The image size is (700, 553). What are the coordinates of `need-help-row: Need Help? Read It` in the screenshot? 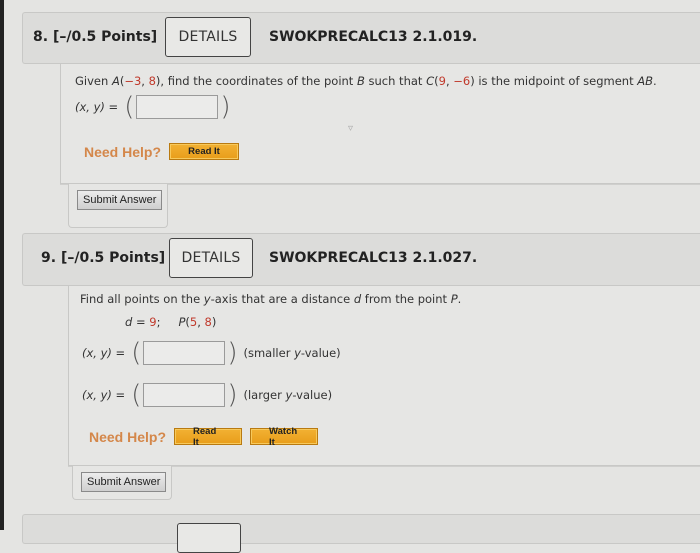 It's located at (165, 151).